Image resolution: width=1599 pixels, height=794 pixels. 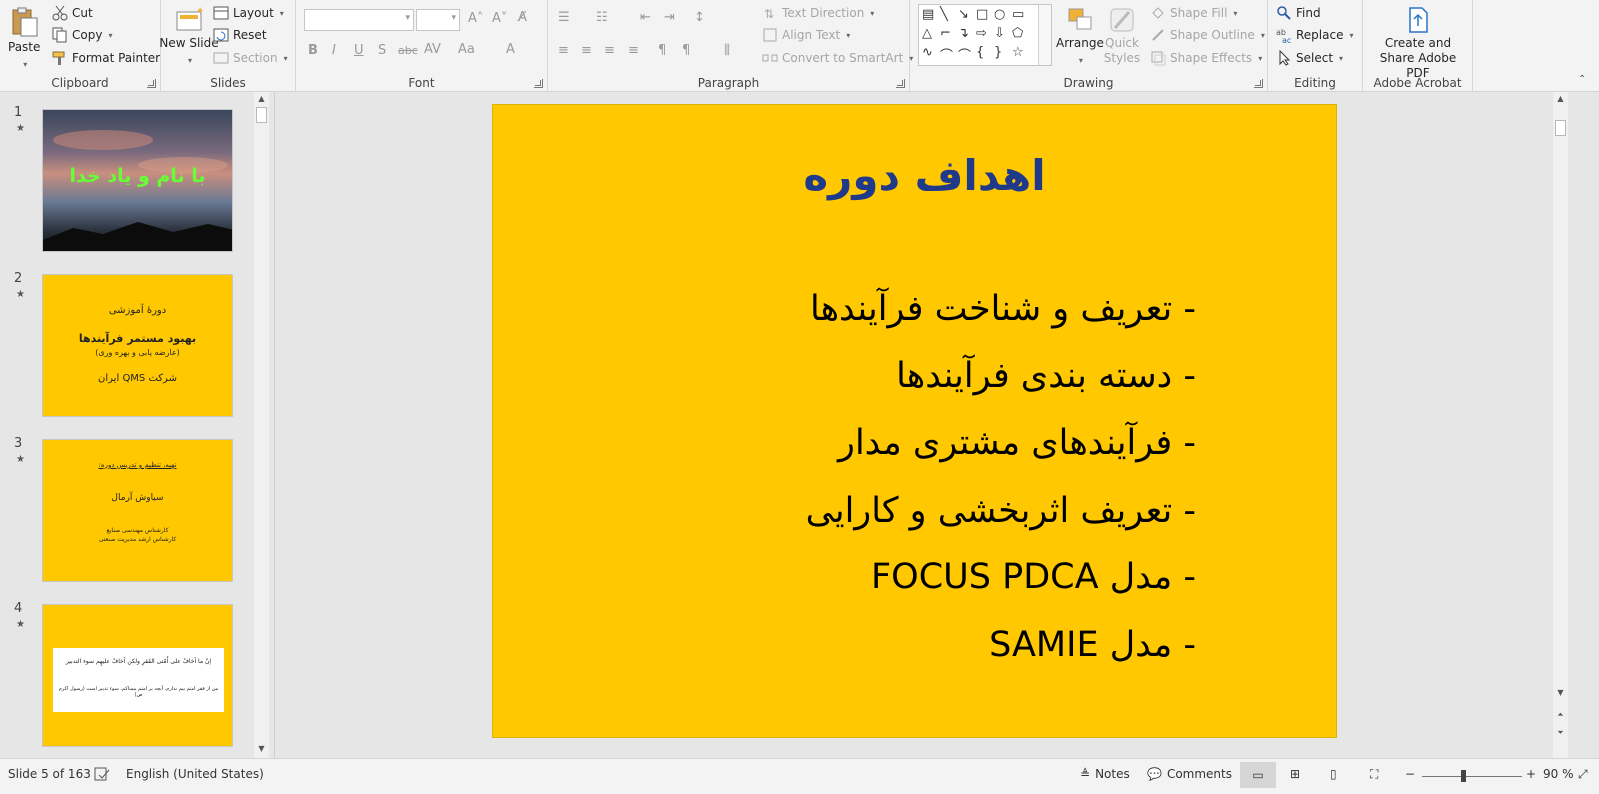 I want to click on slide-bullet: - مدل SAMIE, so click(x=1092, y=645).